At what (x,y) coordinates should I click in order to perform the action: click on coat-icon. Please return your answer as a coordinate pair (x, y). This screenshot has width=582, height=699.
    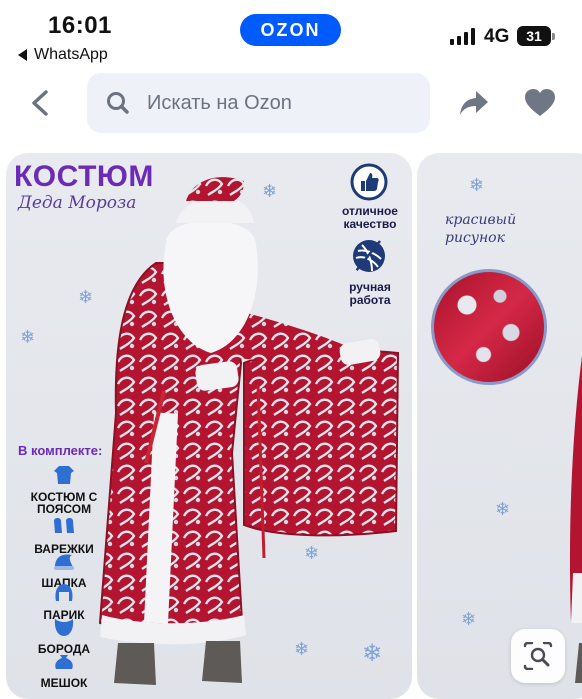
    Looking at the image, I should click on (64, 475).